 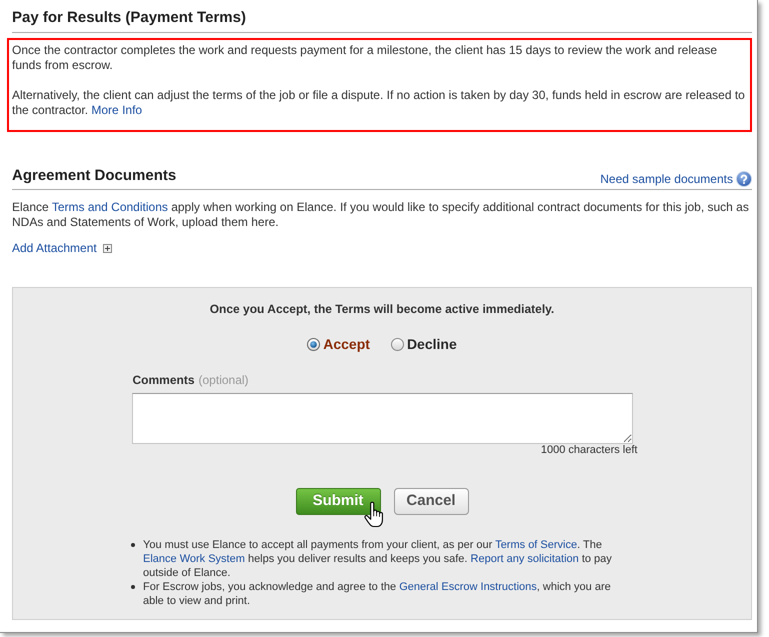 I want to click on plus-box-icon, so click(x=107, y=248).